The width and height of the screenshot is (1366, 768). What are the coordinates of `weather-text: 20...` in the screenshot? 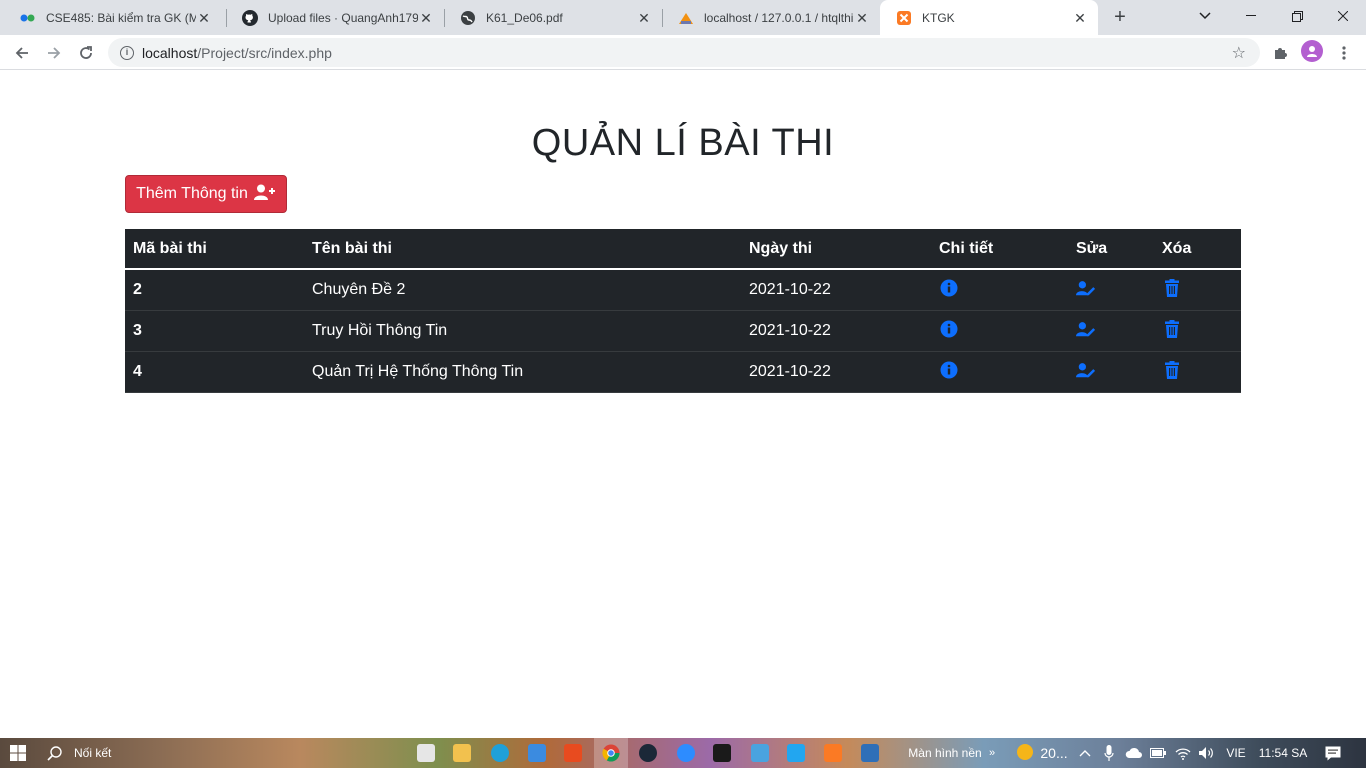 It's located at (1054, 753).